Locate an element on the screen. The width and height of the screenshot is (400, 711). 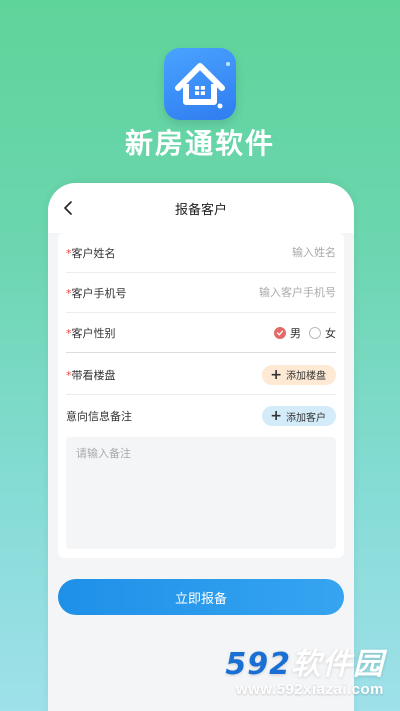
notes-label: 意向信息备注 is located at coordinates (99, 416).